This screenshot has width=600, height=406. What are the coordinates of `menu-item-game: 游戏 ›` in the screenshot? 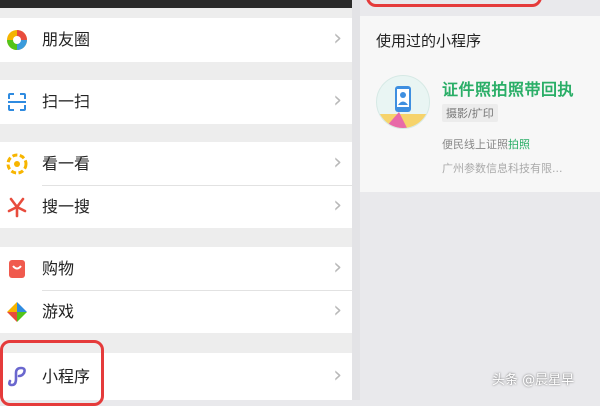 It's located at (176, 312).